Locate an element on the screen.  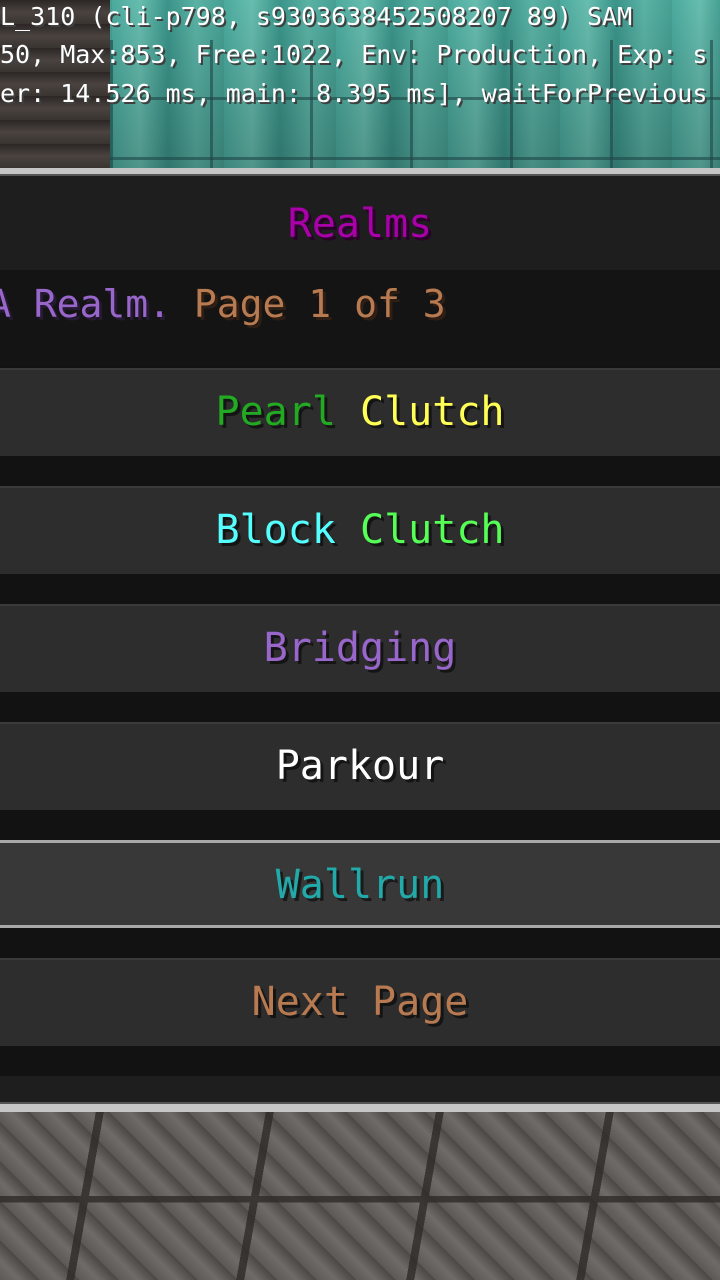
button-label-part: Bridging is located at coordinates (360, 648).